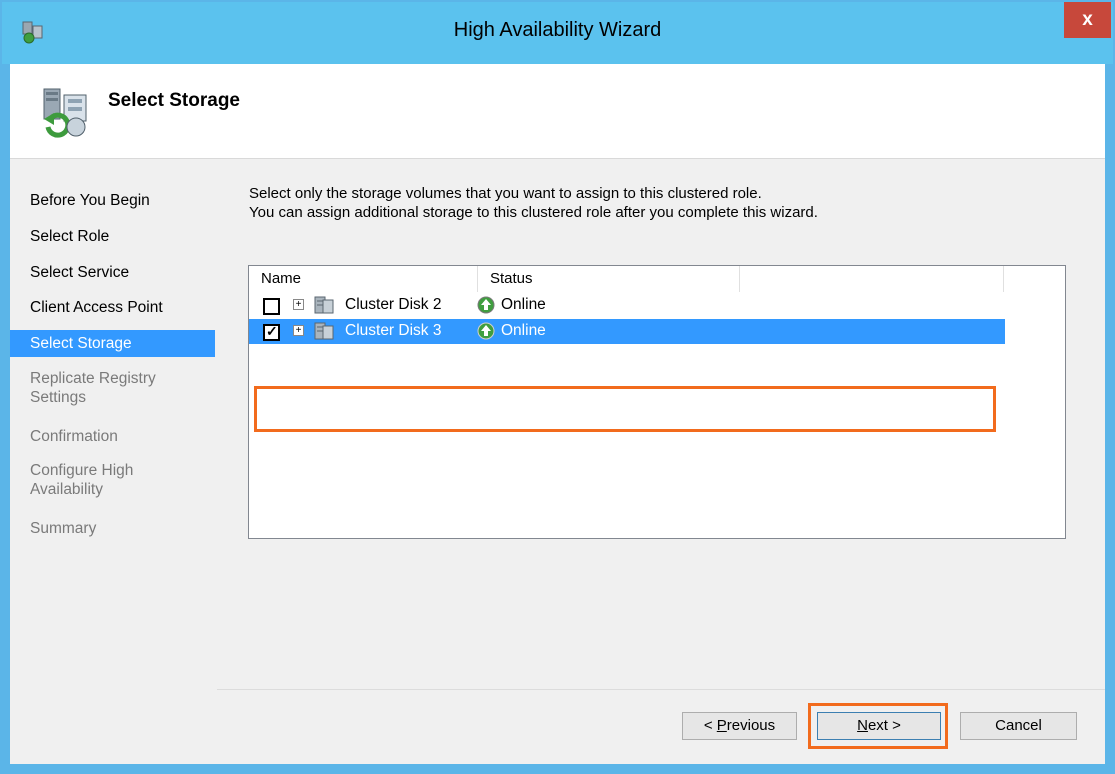 This screenshot has width=1115, height=774. Describe the element at coordinates (58, 397) in the screenshot. I see `nav-step-label-line2: Settings` at that location.